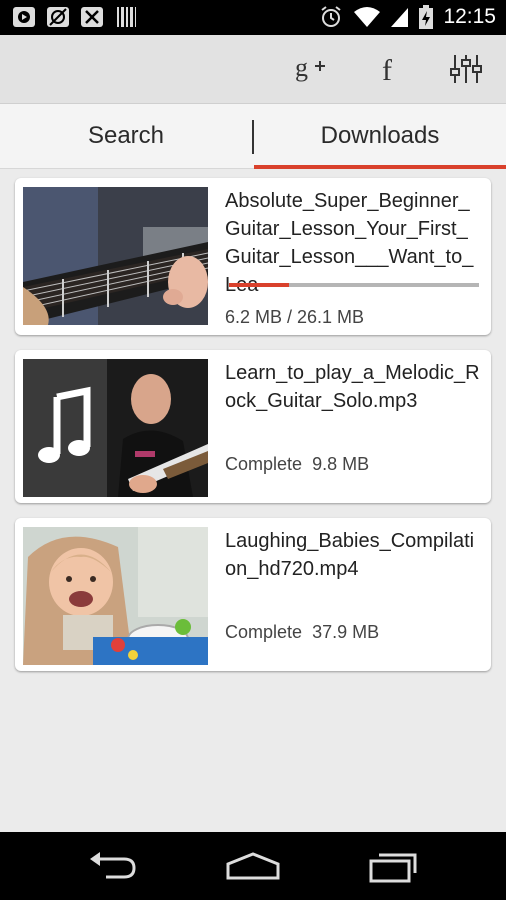 Image resolution: width=506 pixels, height=900 pixels. Describe the element at coordinates (115, 428) in the screenshot. I see `music-note-guitarist-thumbnail` at that location.